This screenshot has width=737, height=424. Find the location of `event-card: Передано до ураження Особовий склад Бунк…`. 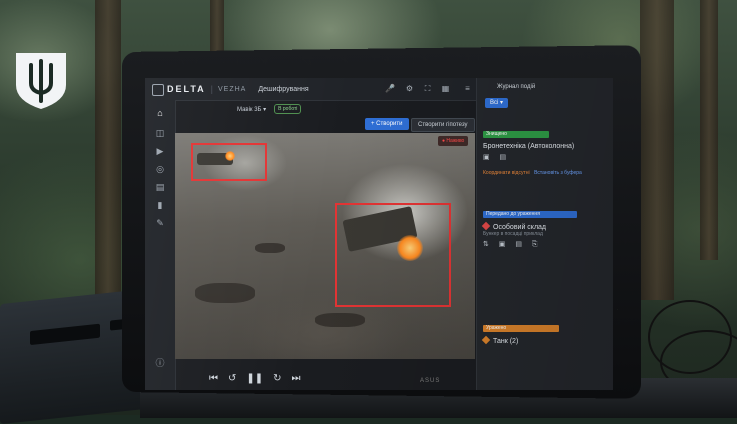

event-card: Передано до ураження Особовий склад Бунк… is located at coordinates (544, 225).